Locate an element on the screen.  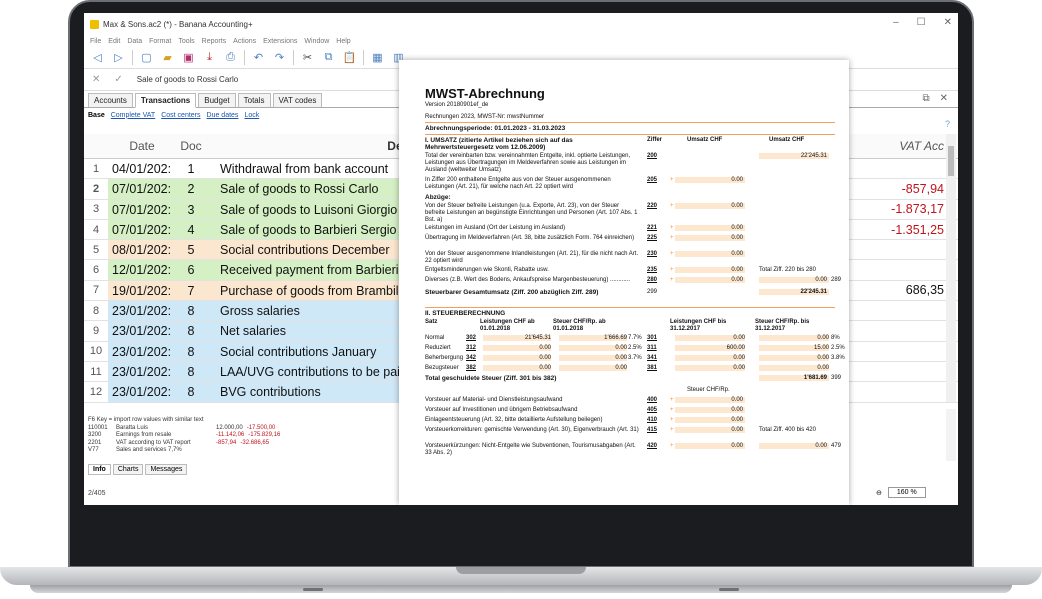
row-description: Sale of goods to Luisoni Giorgio is located at coordinates (320, 209).